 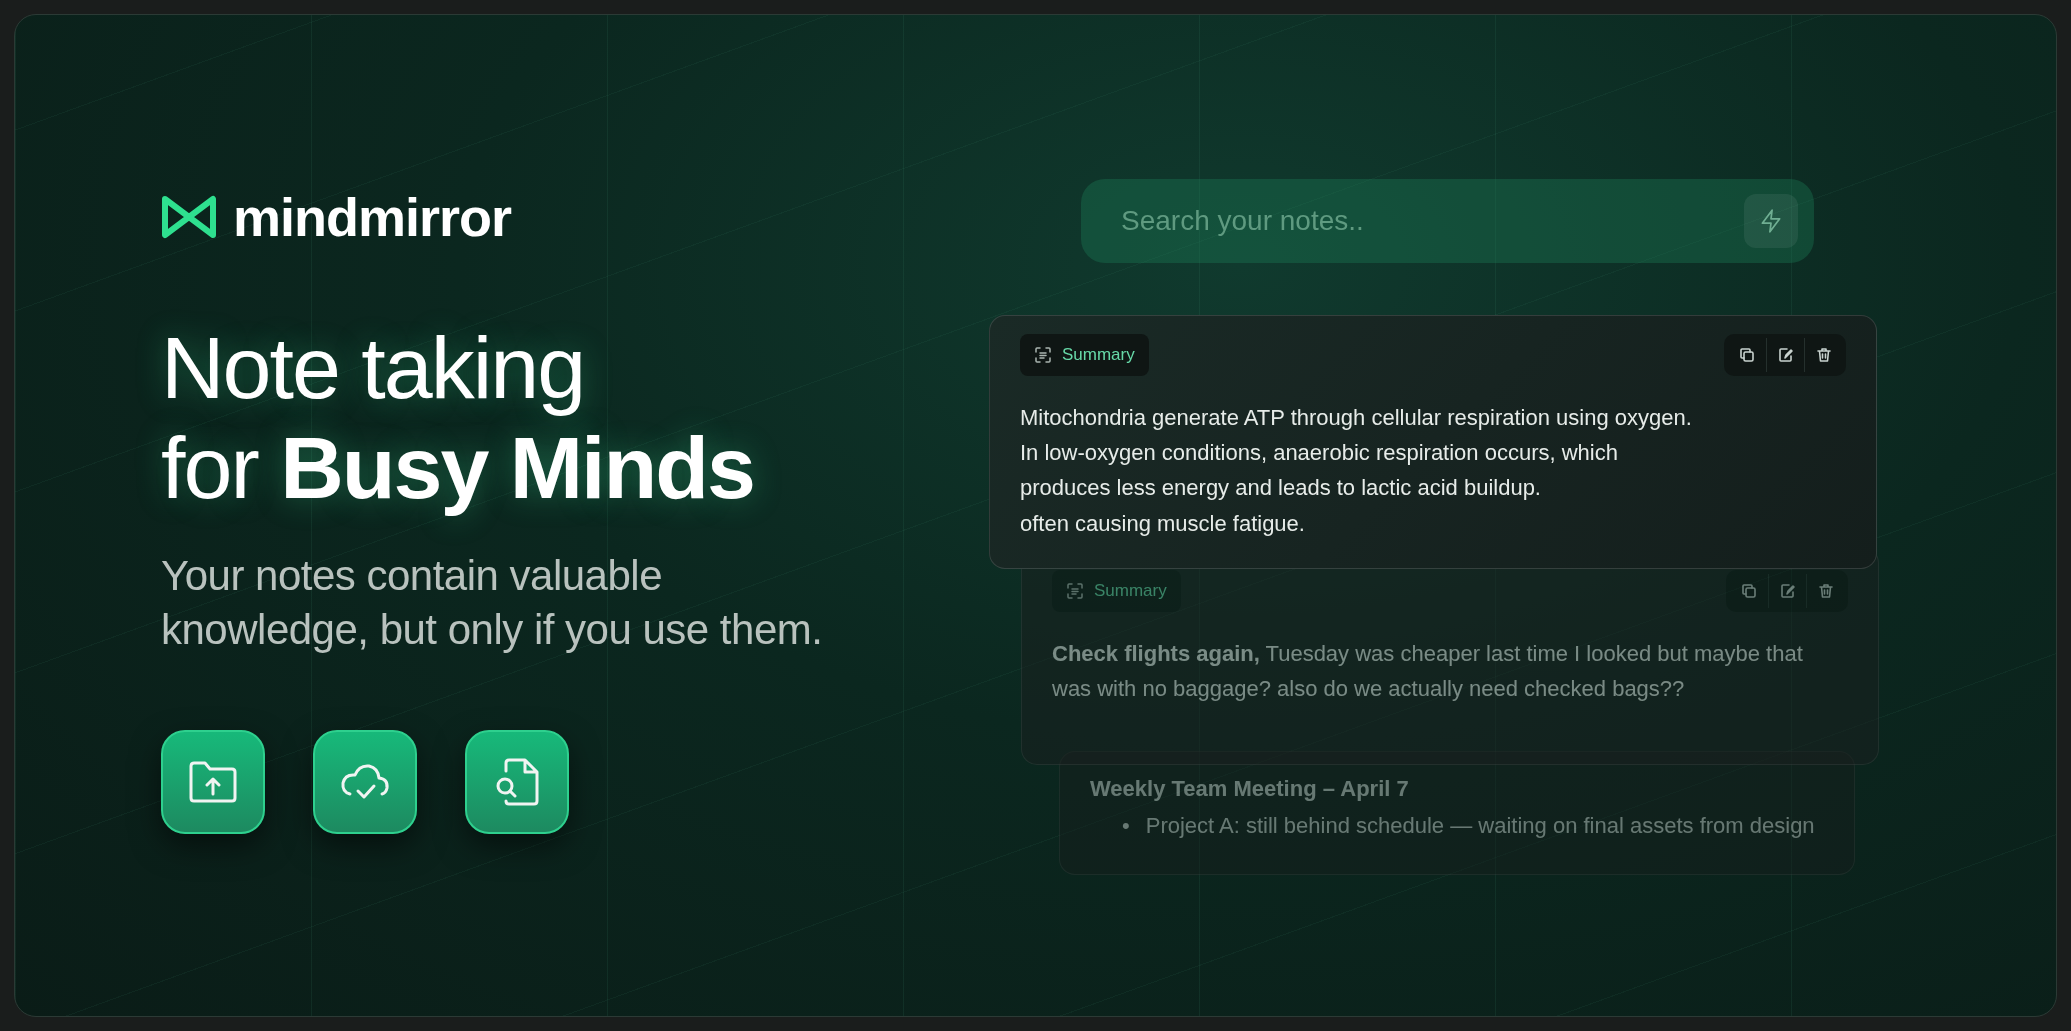 What do you see at coordinates (458, 468) in the screenshot?
I see `headline-line: for Busy Minds` at bounding box center [458, 468].